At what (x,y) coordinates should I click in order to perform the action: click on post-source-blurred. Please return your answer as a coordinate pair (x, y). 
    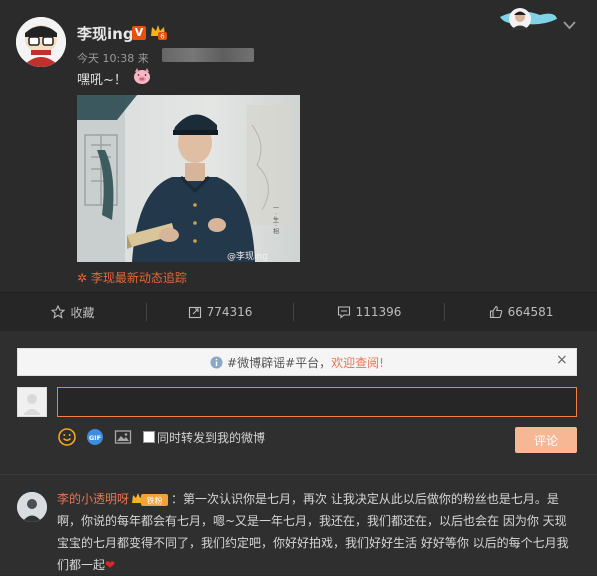
    Looking at the image, I should click on (208, 55).